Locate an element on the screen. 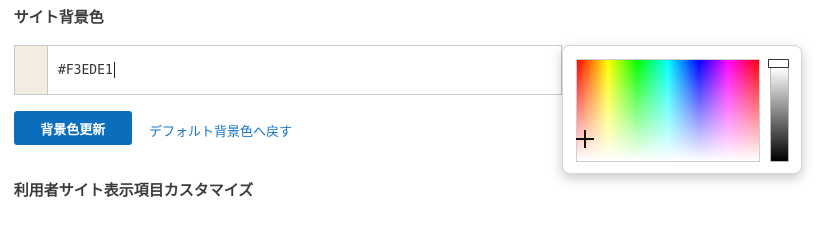 Image resolution: width=828 pixels, height=240 pixels. color-swatch is located at coordinates (31, 70).